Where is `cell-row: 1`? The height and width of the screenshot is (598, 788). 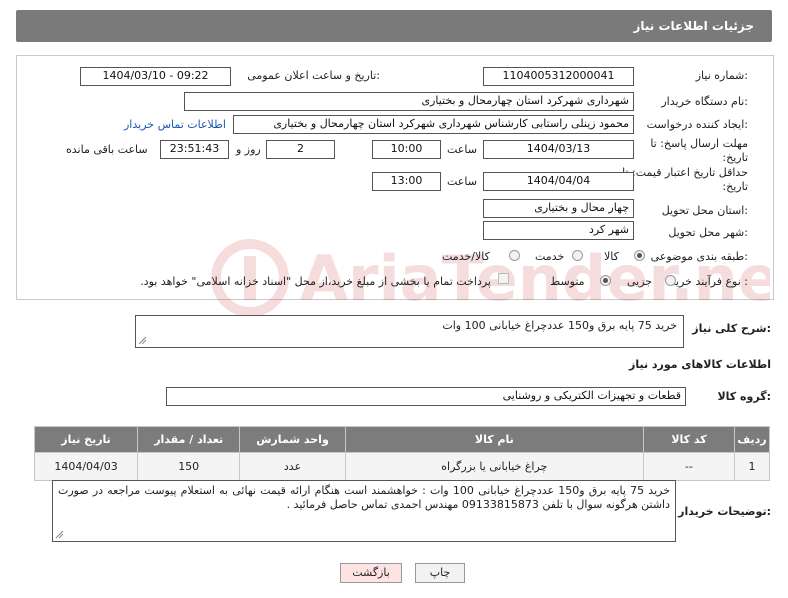
cell-row: 1 is located at coordinates (752, 466).